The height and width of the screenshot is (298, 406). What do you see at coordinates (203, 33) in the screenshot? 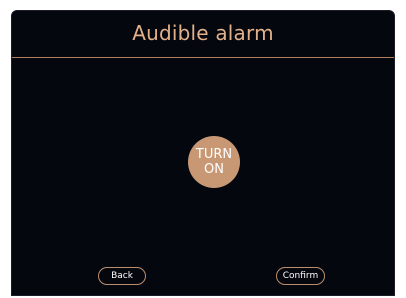
I see `page-title: Audible alarm` at bounding box center [203, 33].